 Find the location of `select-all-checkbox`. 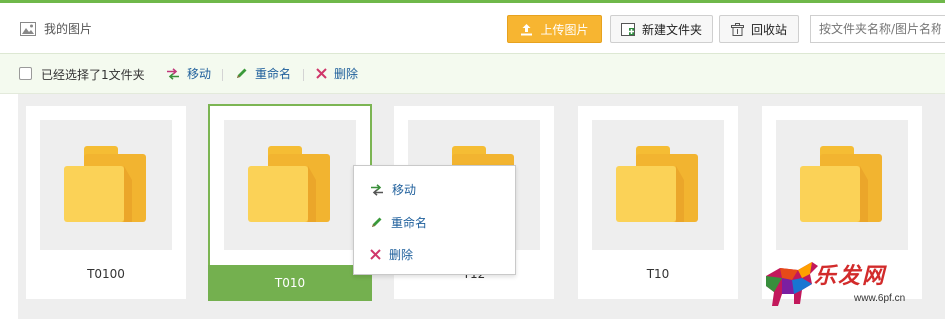

select-all-checkbox is located at coordinates (25, 73).